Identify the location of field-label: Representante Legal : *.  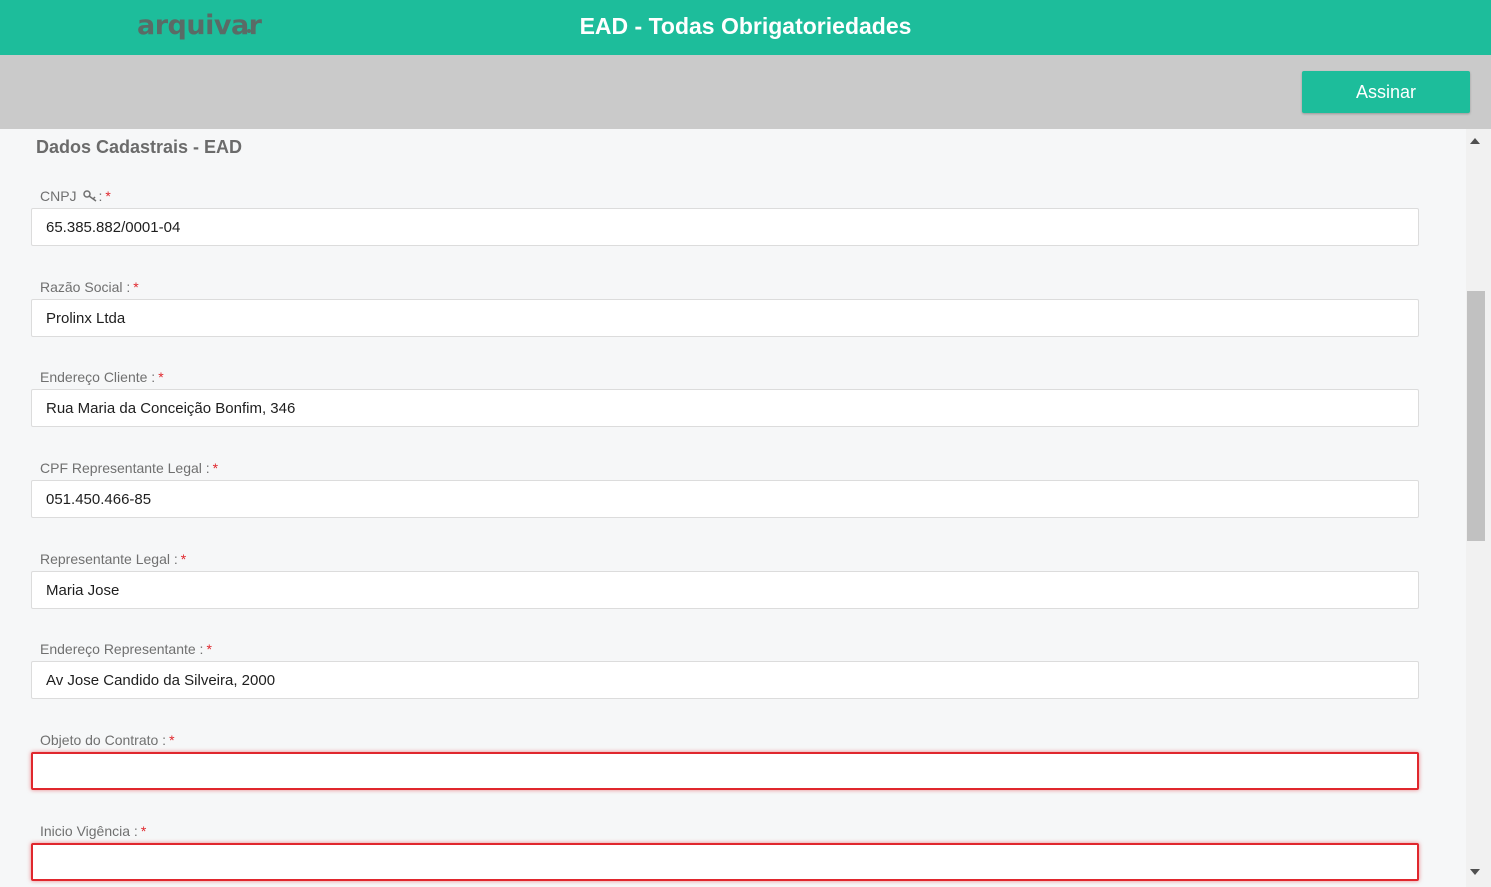
(729, 561).